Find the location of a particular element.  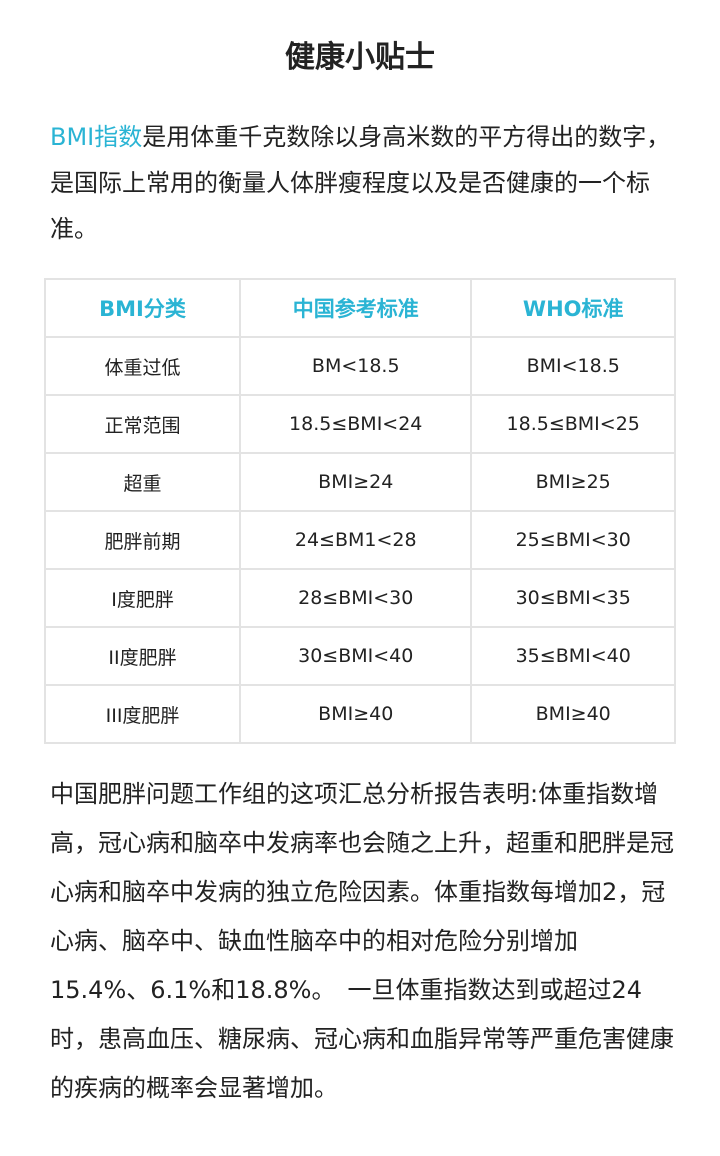

cell-china: BMI≥24 is located at coordinates (356, 482).